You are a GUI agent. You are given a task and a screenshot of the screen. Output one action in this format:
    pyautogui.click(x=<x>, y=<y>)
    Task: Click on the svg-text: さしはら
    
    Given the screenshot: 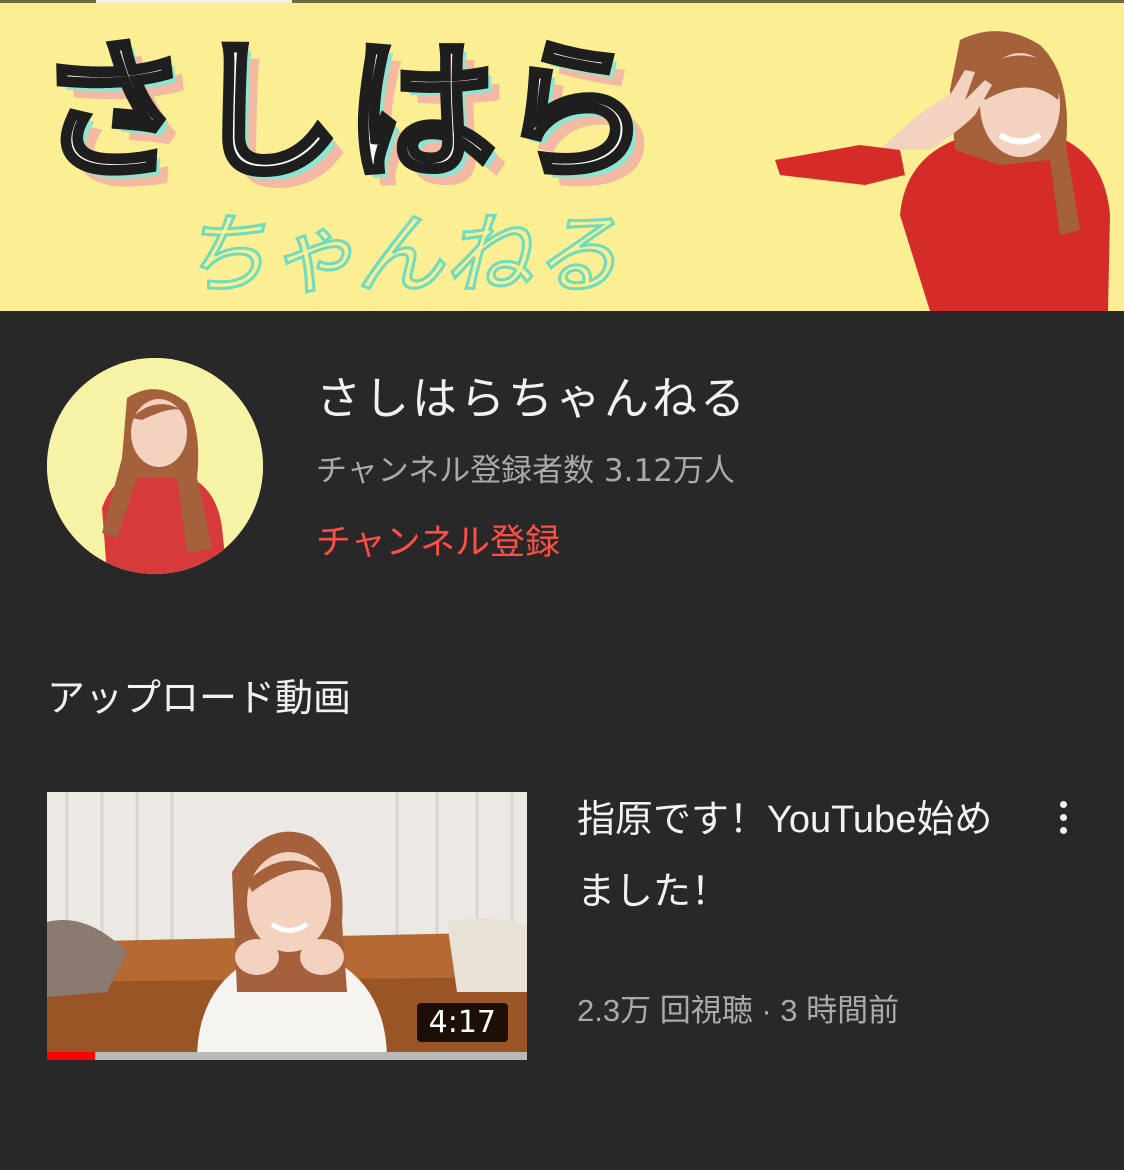 What is the action you would take?
    pyautogui.click(x=346, y=113)
    